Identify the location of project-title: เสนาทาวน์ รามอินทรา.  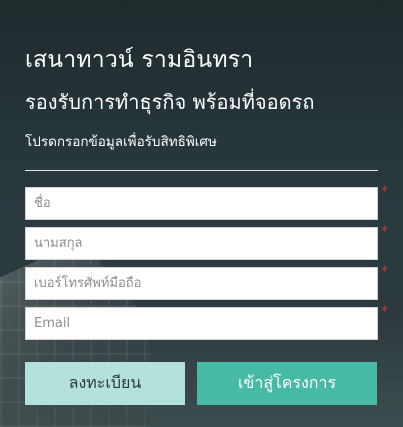
(139, 60).